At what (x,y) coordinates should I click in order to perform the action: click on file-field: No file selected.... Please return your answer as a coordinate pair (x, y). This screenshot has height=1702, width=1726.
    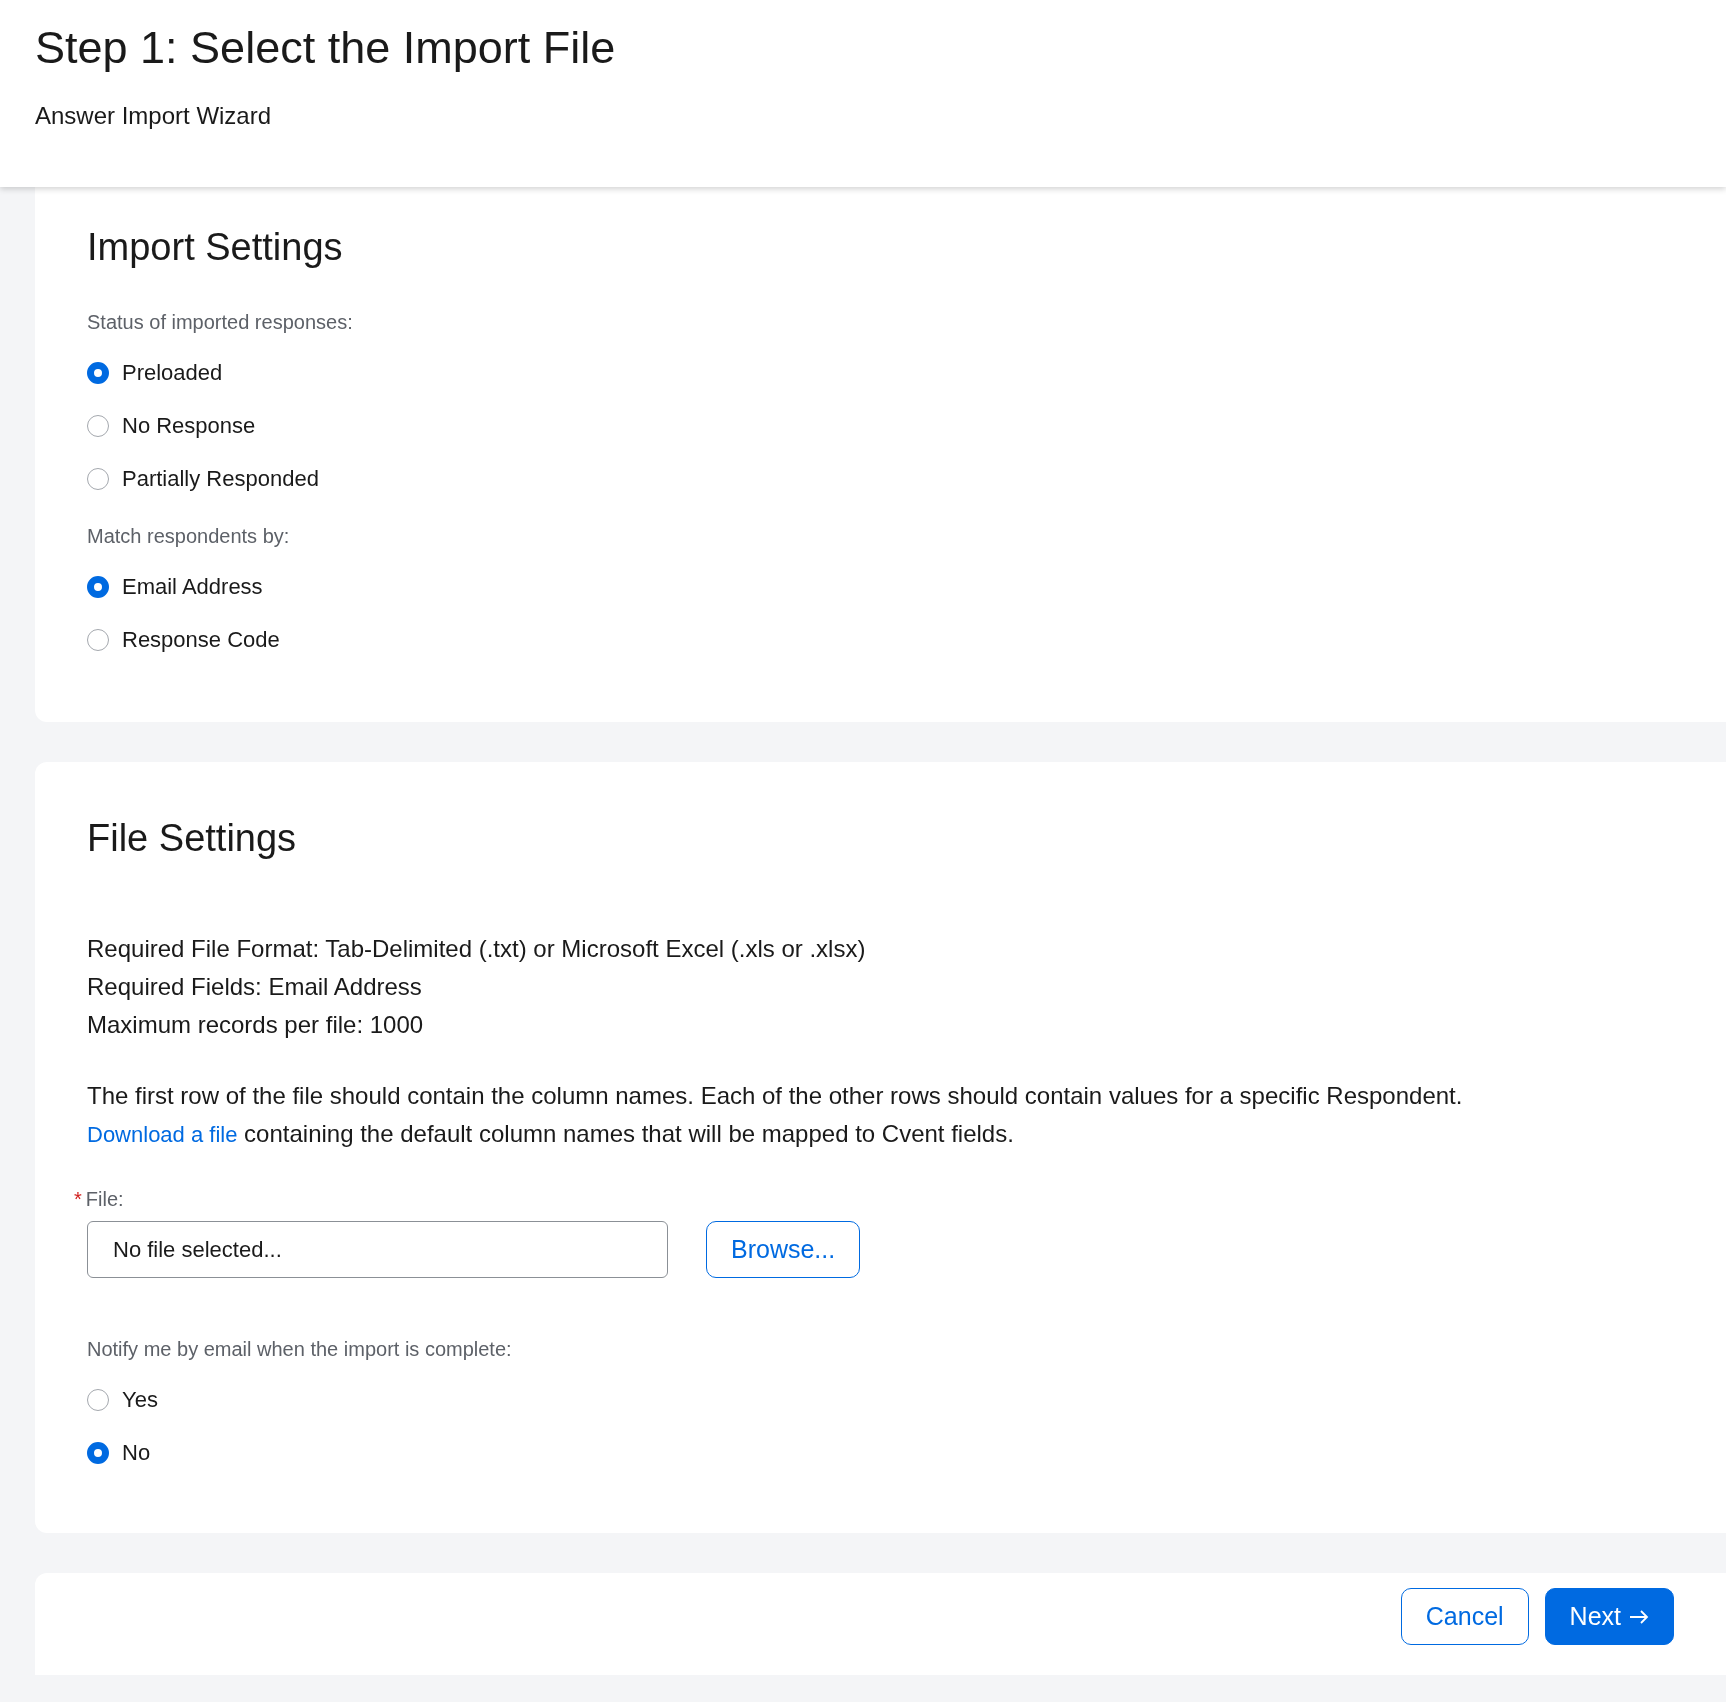
    Looking at the image, I should click on (377, 1249).